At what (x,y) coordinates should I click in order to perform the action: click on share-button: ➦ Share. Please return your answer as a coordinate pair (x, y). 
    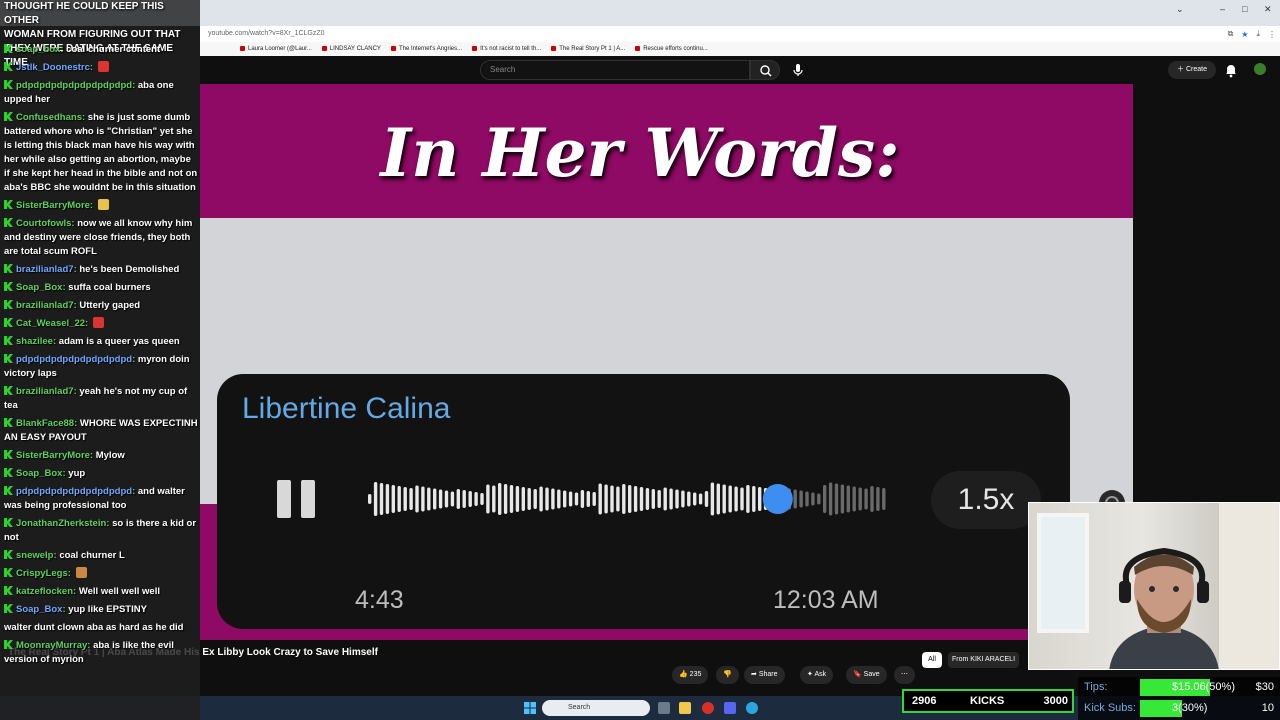
    Looking at the image, I should click on (764, 675).